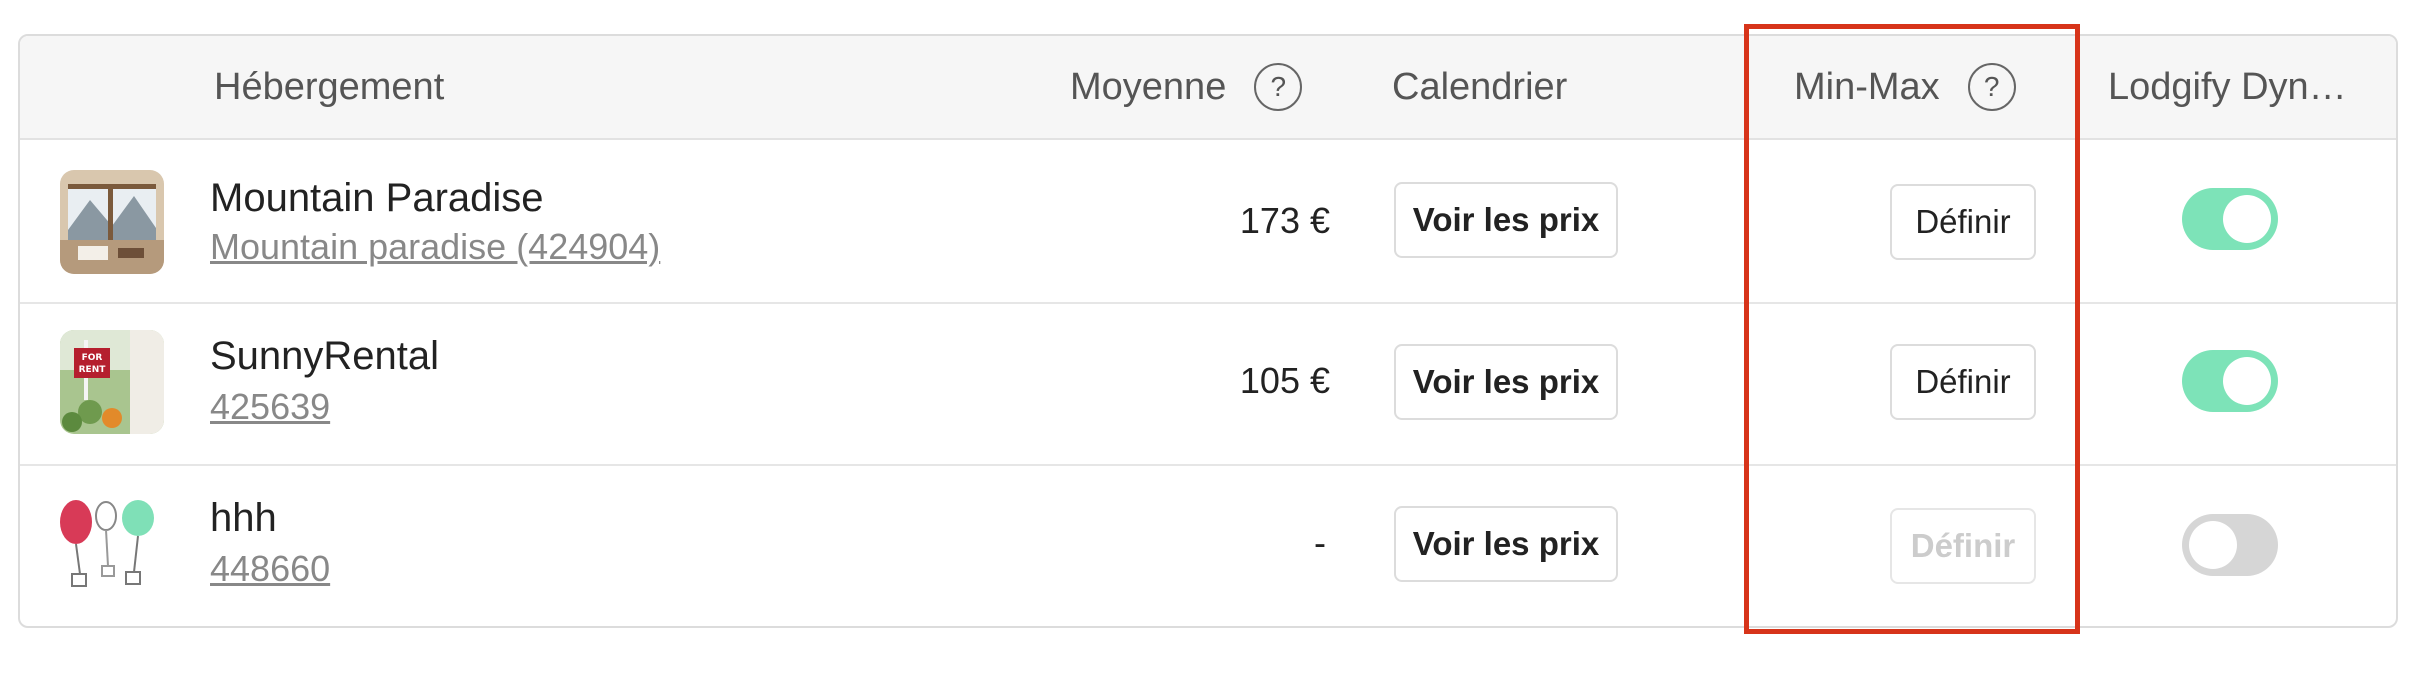 Image resolution: width=2420 pixels, height=682 pixels. Describe the element at coordinates (377, 198) in the screenshot. I see `property-name: Mountain Paradise` at that location.